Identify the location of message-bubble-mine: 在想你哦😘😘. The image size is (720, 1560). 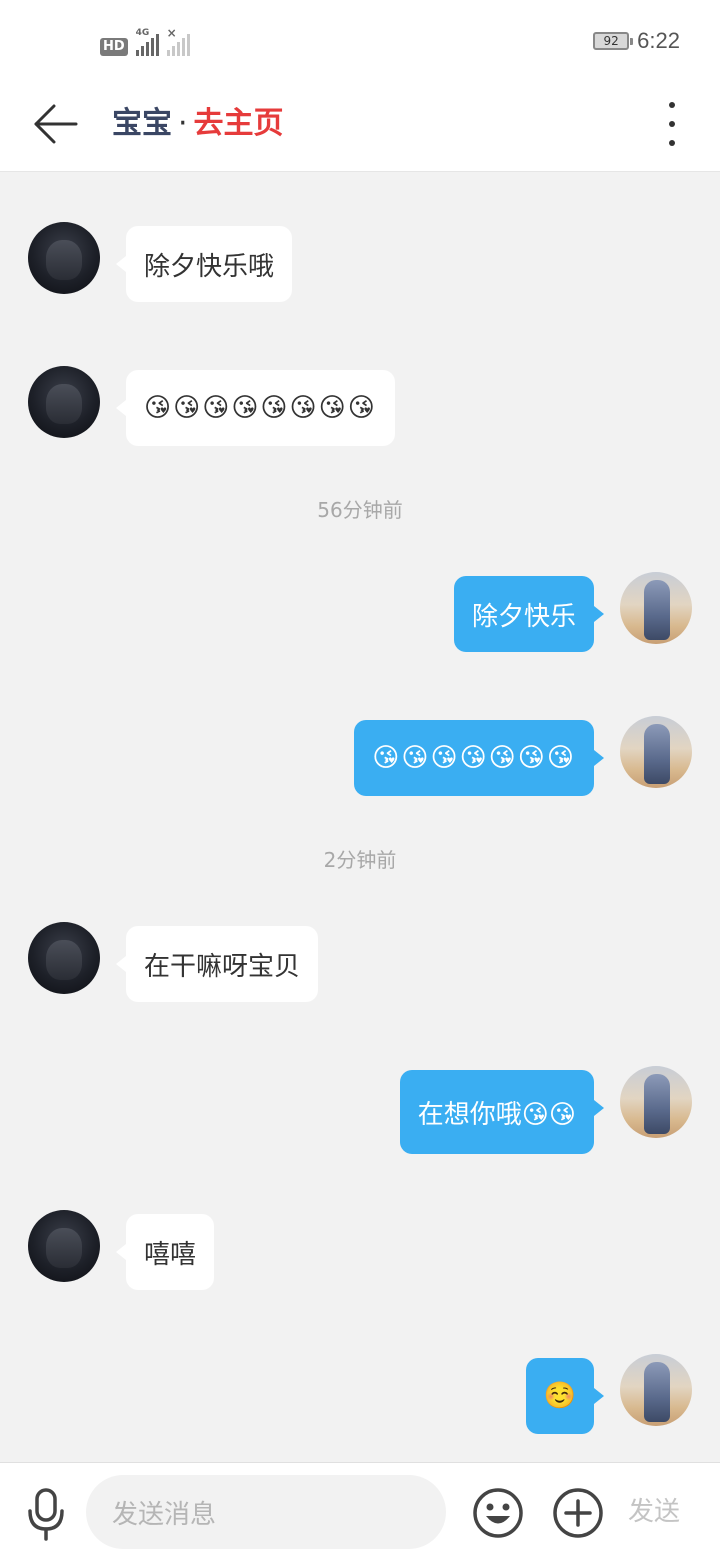
(502, 1112).